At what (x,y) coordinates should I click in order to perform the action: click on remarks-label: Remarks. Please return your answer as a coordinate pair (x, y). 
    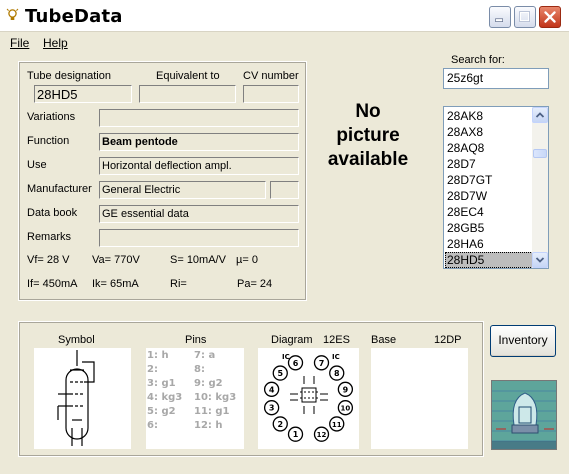
    Looking at the image, I should click on (49, 237).